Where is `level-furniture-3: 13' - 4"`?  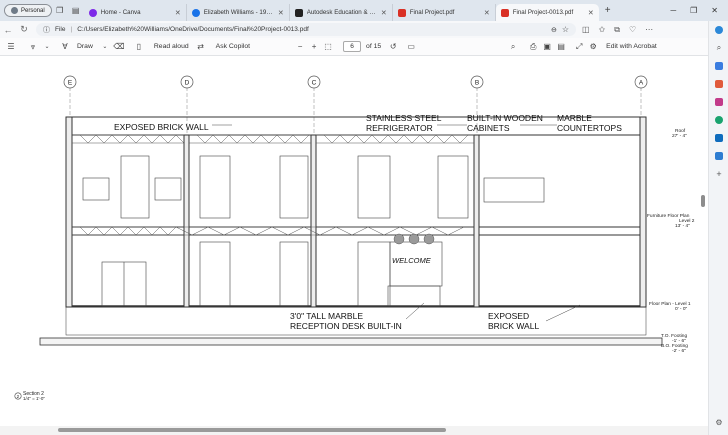
level-furniture-3: 13' - 4" is located at coordinates (682, 226).